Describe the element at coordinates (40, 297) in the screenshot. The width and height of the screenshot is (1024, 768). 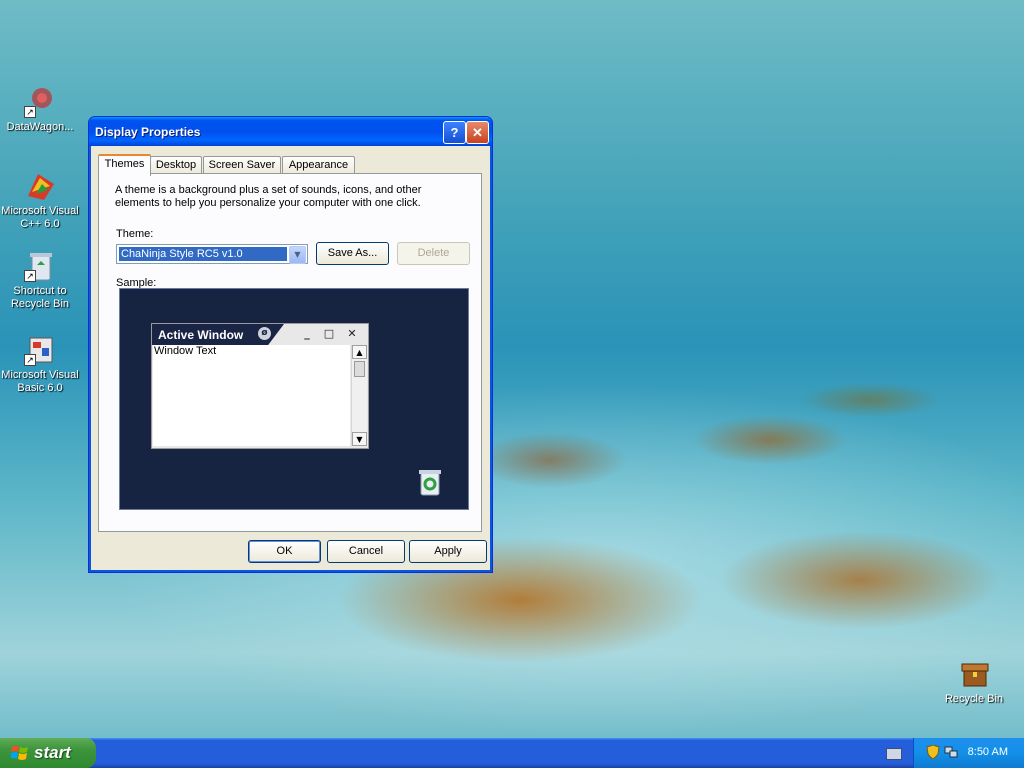
I see `desktop-icon-label: Shortcut to Recycle Bin` at that location.